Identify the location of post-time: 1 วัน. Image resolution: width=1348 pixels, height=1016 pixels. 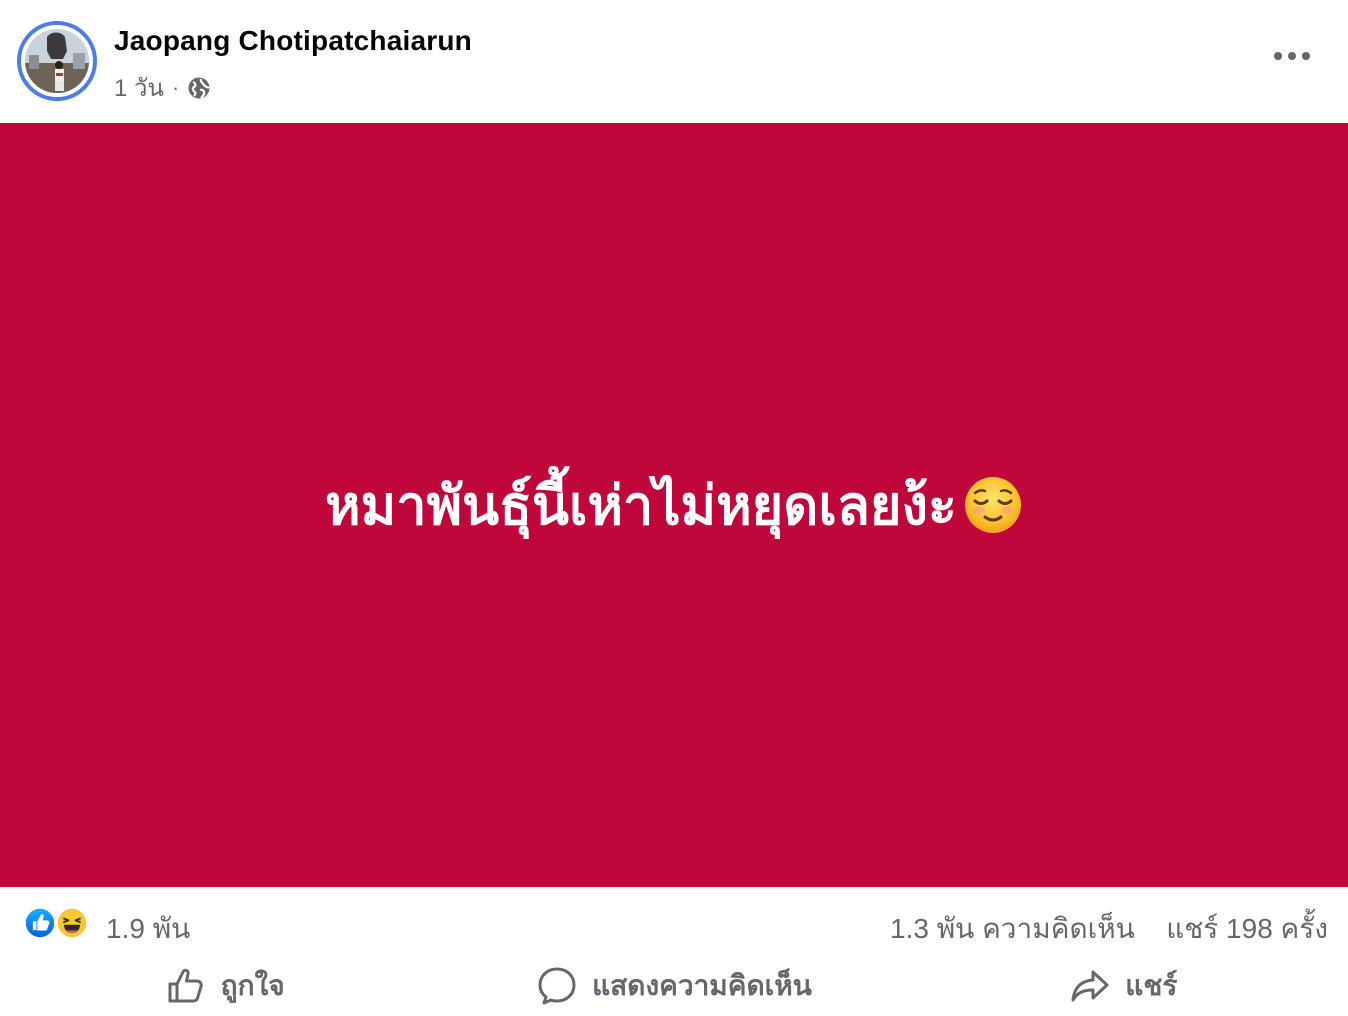
(139, 87).